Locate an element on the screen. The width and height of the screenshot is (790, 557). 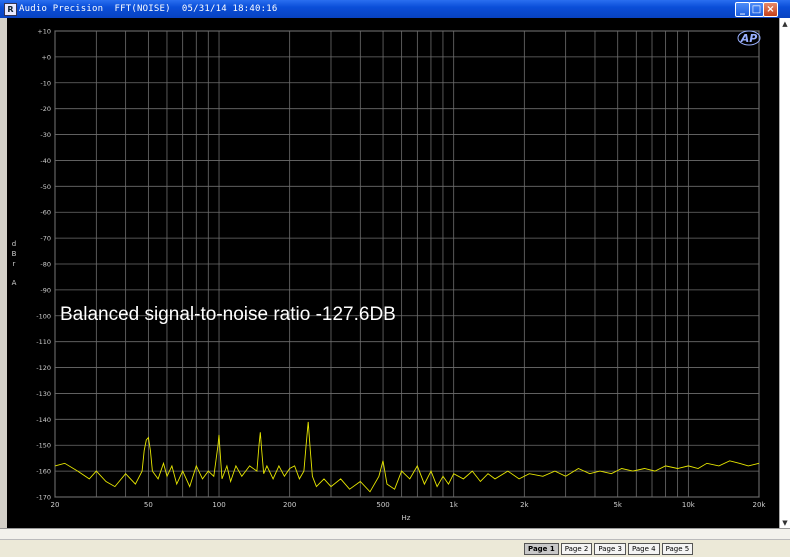
tab-page-4: Page 4 is located at coordinates (643, 549).